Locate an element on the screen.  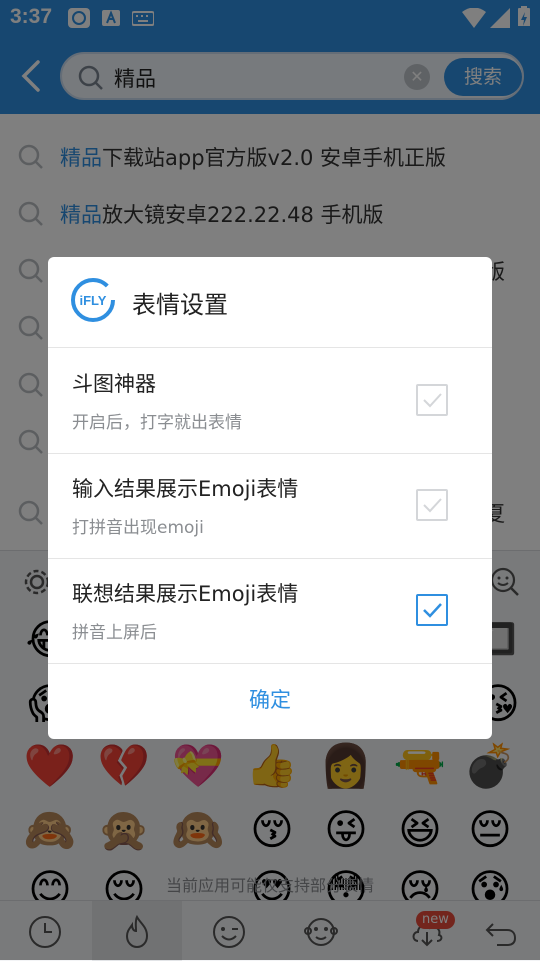
option-input-emoji: 输入结果展示Emoji表情 打拼音出现emoji is located at coordinates (270, 506).